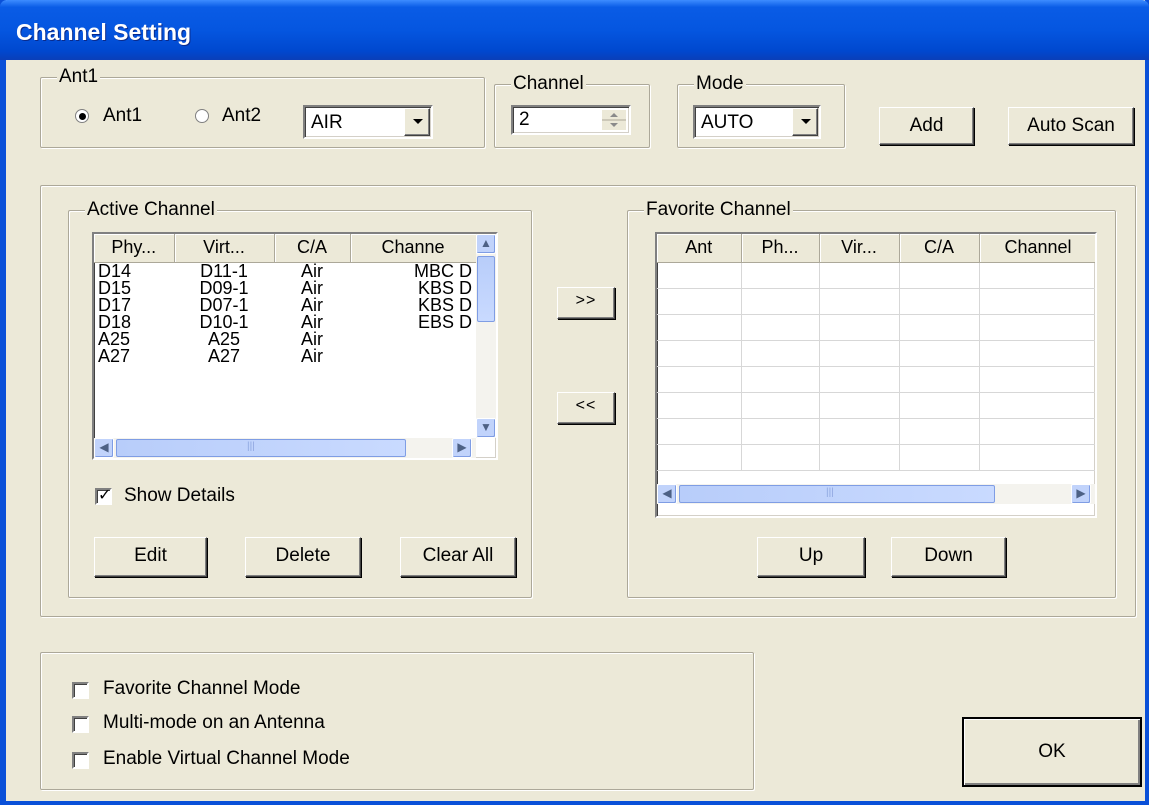 Image resolution: width=1149 pixels, height=805 pixels. I want to click on move-up-button: Up, so click(811, 557).